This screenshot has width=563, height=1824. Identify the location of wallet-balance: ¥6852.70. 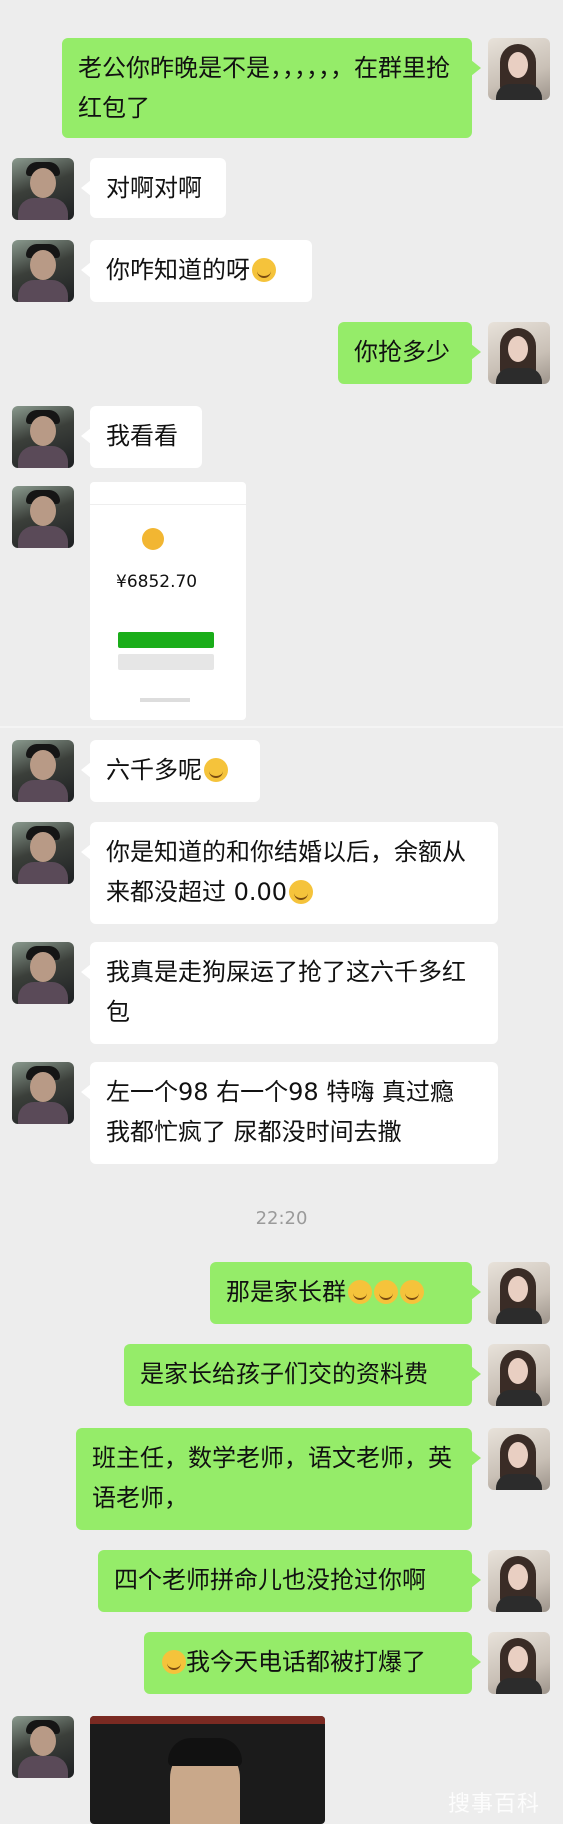
(157, 582).